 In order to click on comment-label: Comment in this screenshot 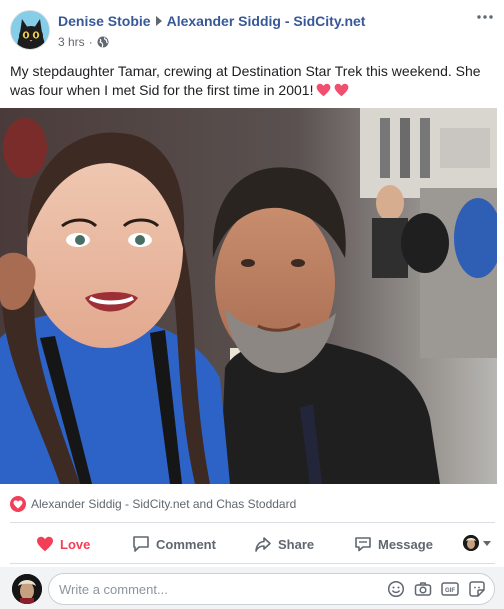, I will do `click(186, 544)`.